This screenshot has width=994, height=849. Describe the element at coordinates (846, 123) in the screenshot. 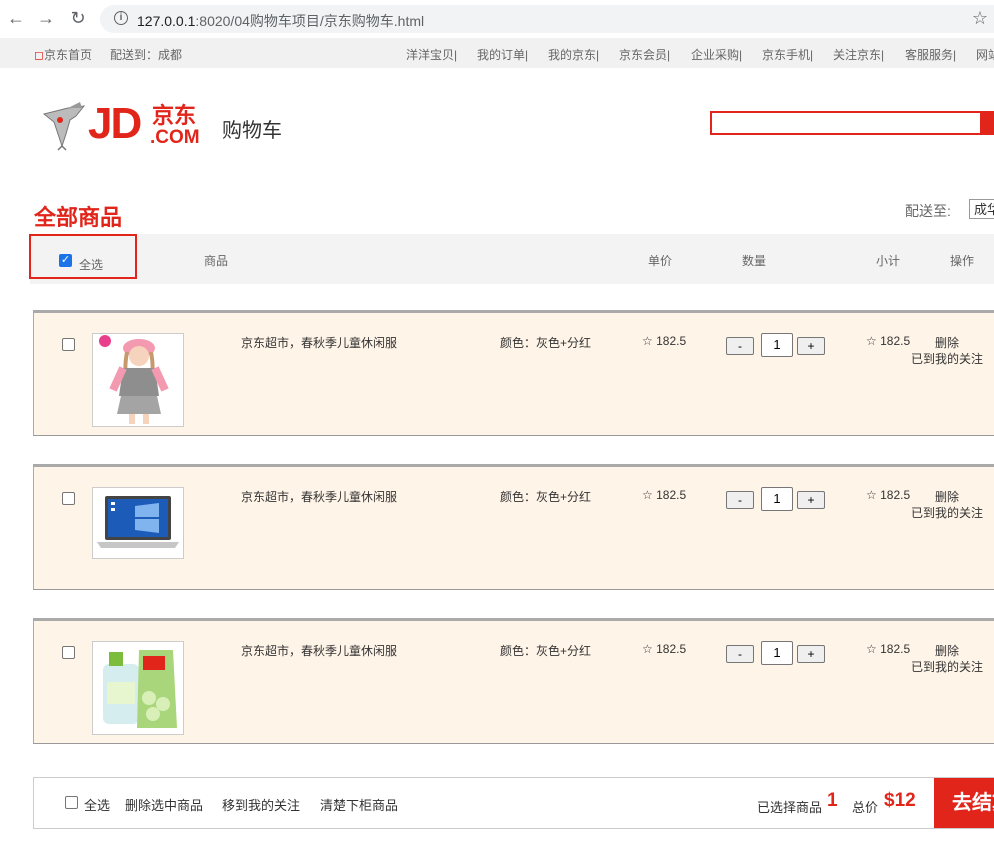

I see `search-input` at that location.